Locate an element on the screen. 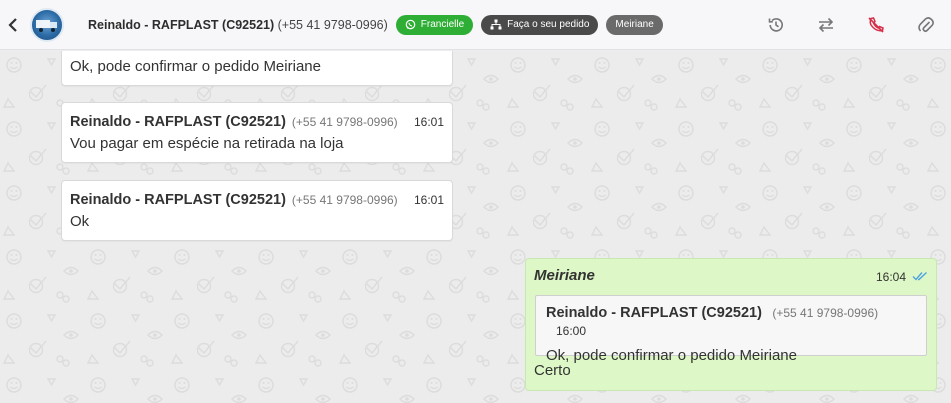 This screenshot has width=951, height=403. back-button is located at coordinates (13, 25).